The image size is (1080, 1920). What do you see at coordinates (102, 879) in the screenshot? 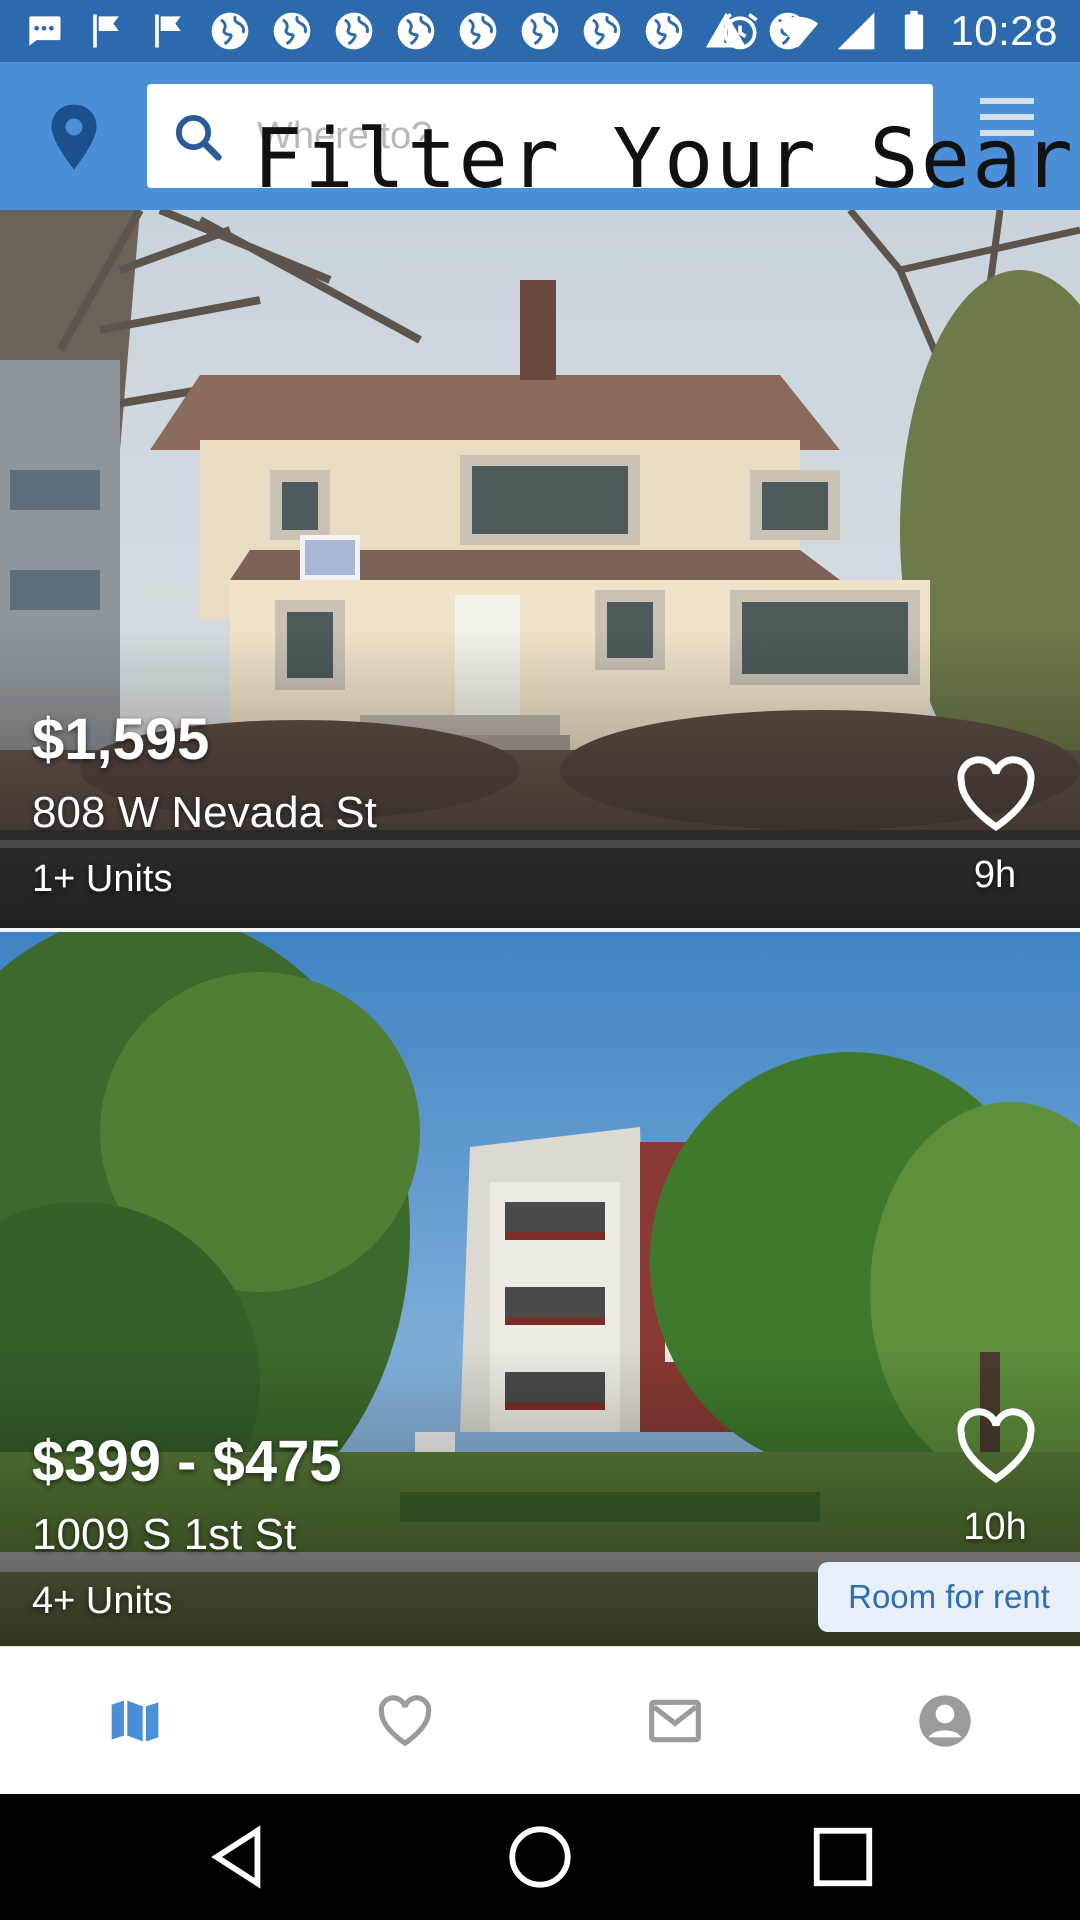
I see `listing-units: 1+ Units` at bounding box center [102, 879].